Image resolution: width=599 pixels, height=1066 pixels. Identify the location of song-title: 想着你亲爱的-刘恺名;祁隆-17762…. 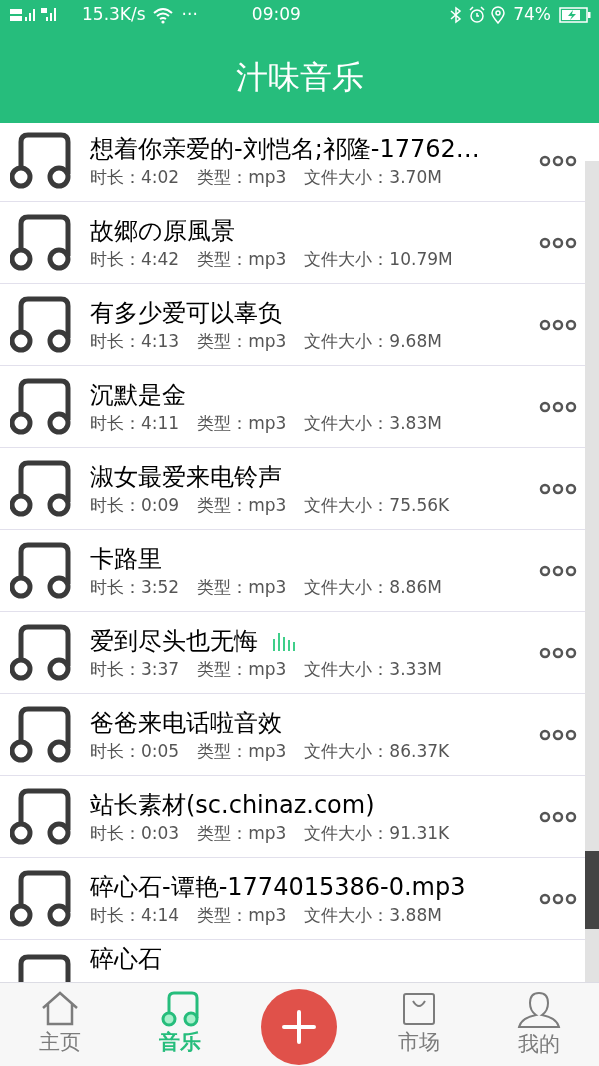
(285, 149).